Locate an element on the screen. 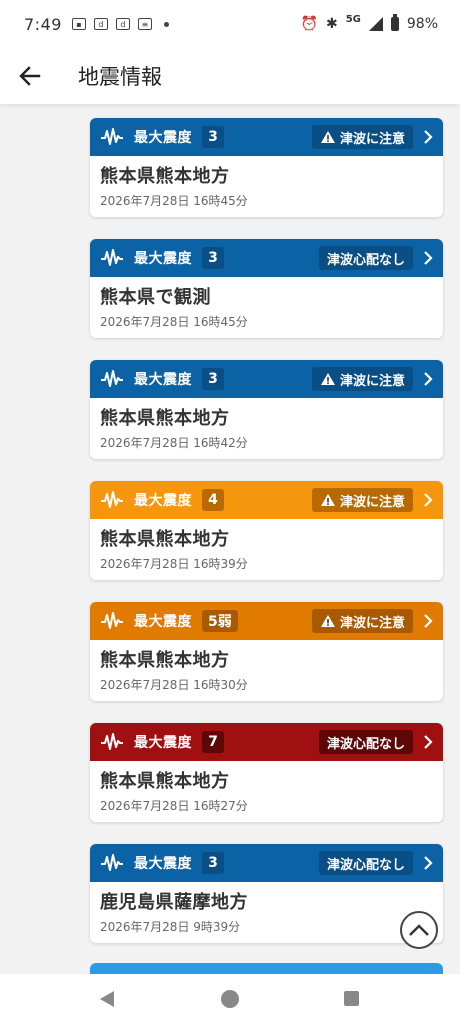 The height and width of the screenshot is (1024, 460). earthquake-card: 最大震度 3 津波心配なし 鹿児島県薩摩地方 2026年7月28日 9時39分 is located at coordinates (266, 893).